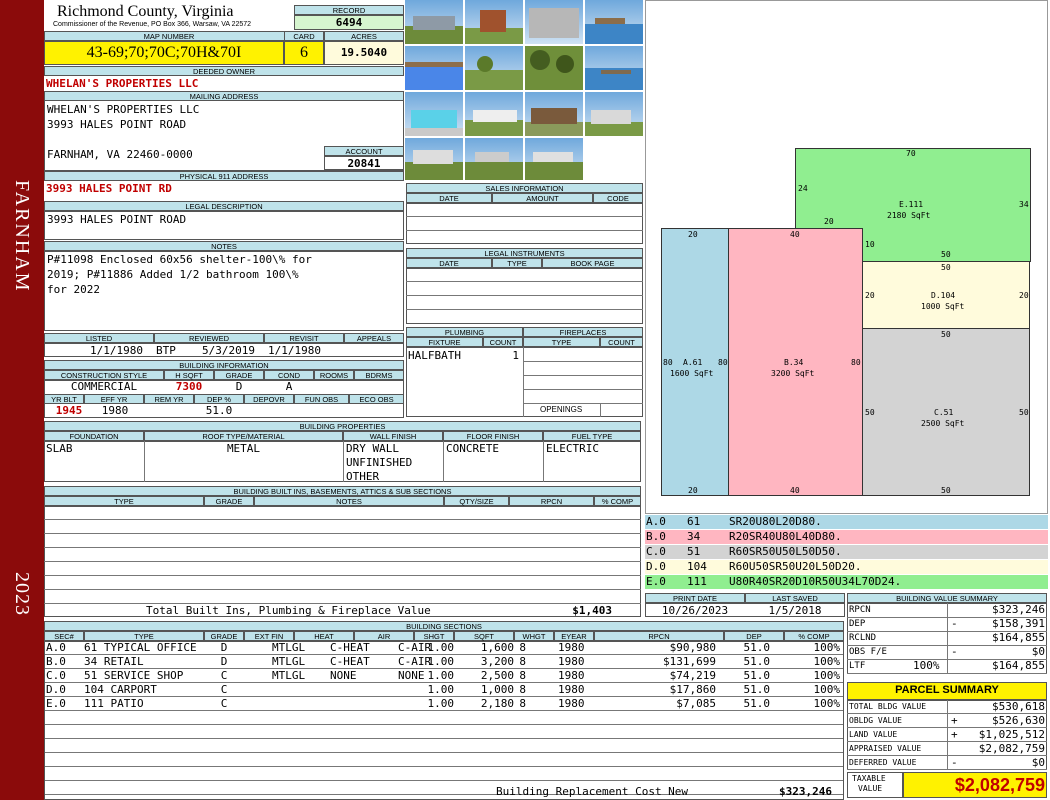 Image resolution: width=1050 pixels, height=800 pixels. I want to click on col-bi-rpcn: RPCN, so click(551, 501).